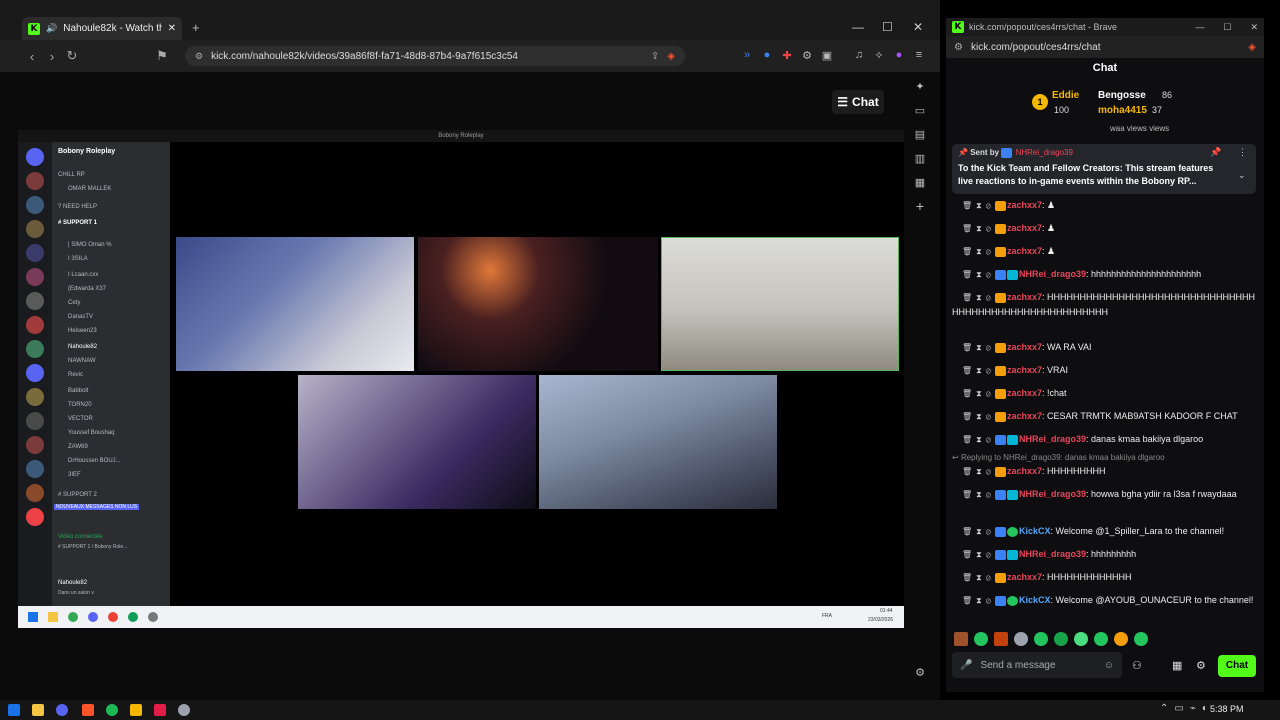 The width and height of the screenshot is (1280, 720). Describe the element at coordinates (162, 56) in the screenshot. I see `bookmark-icon: ⚑` at that location.